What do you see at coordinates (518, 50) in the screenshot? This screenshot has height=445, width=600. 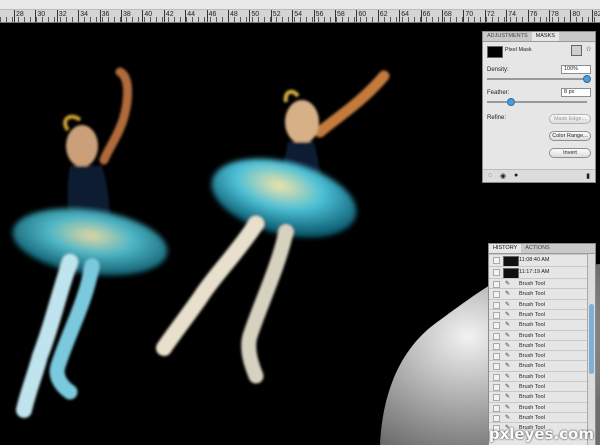 I see `mask-type-label: Pixel Mask` at bounding box center [518, 50].